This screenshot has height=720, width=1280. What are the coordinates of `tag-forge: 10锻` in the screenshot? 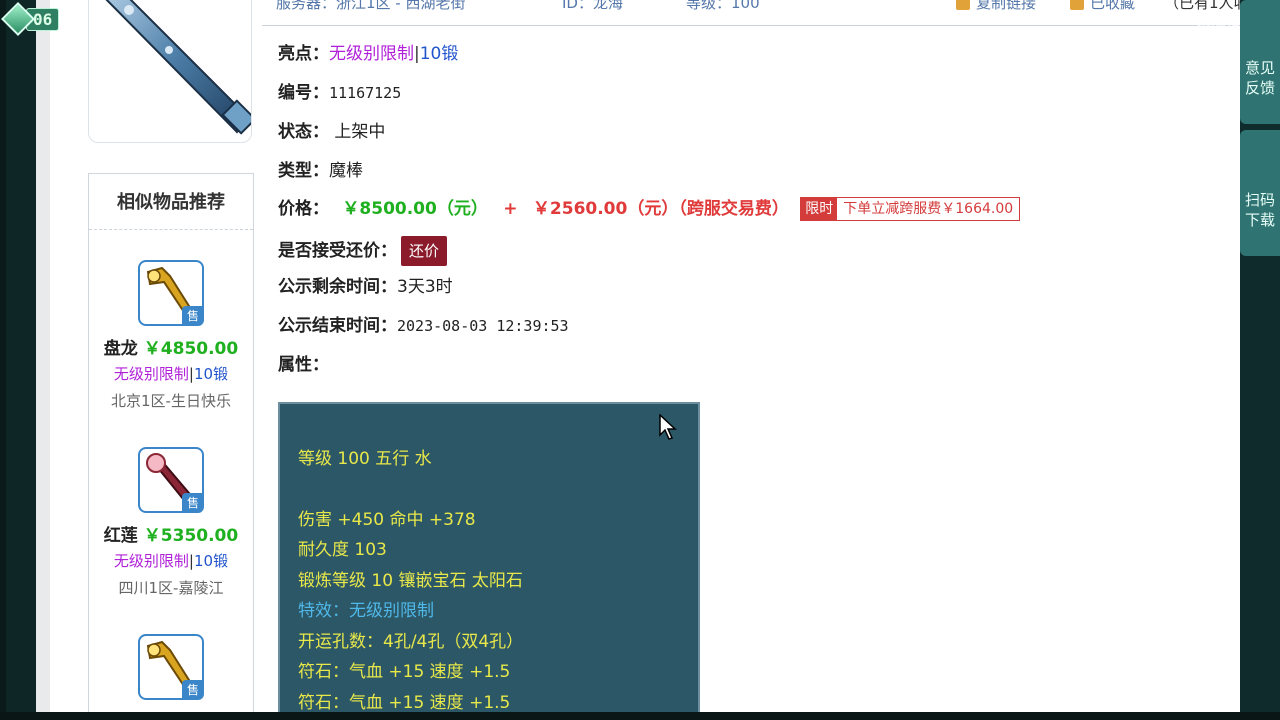 It's located at (439, 54).